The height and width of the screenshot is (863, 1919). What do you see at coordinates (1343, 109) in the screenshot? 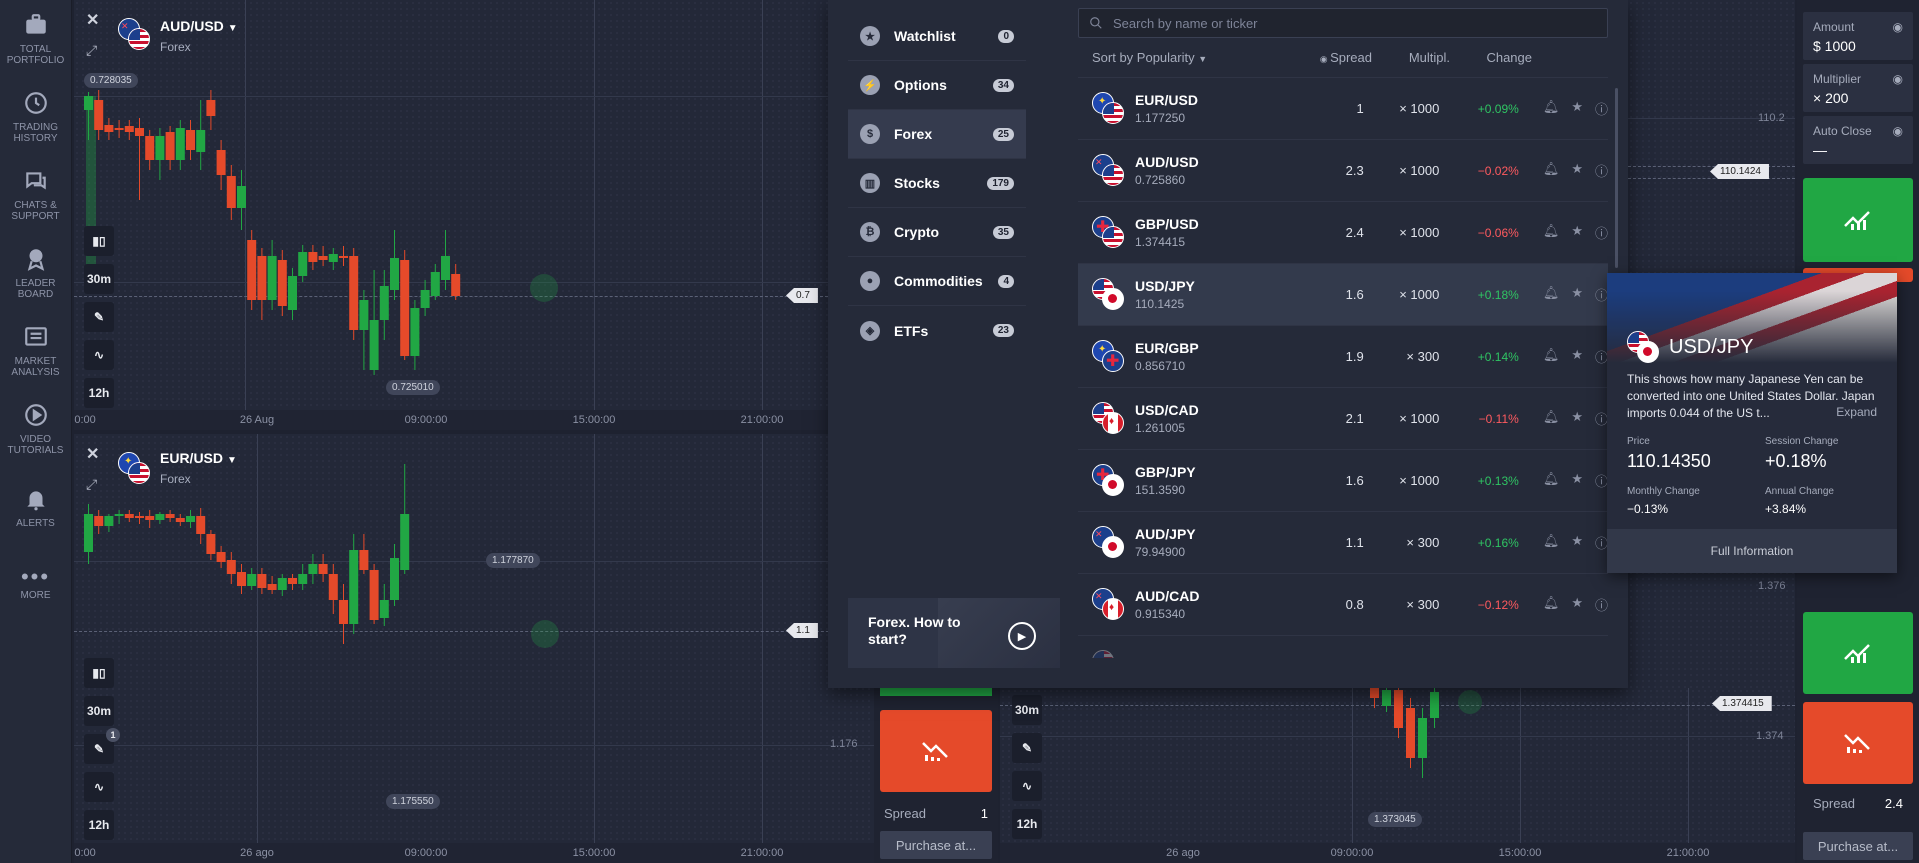
I see `asset-row: EUR/USD 1.177250 1 × 1000 +0.09% 🔔︎ ★ ⓘ` at bounding box center [1343, 109].